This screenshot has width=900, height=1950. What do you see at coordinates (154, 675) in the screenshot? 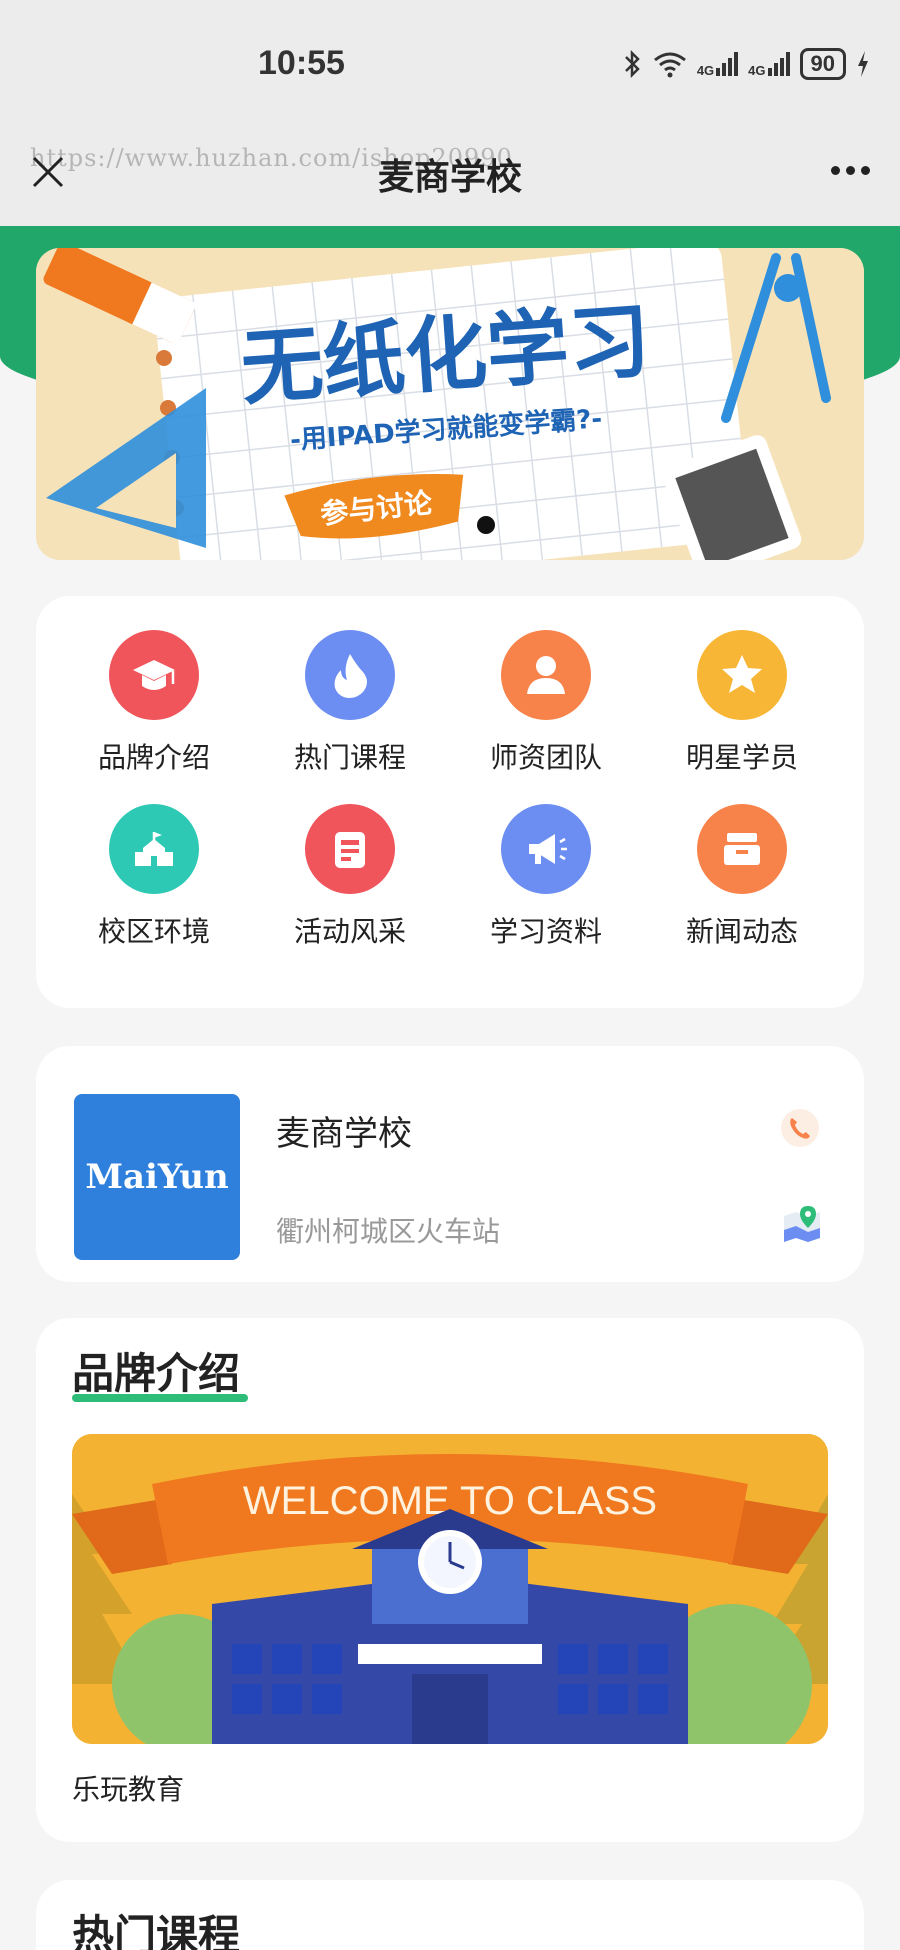
I see `graduation-cap-icon` at bounding box center [154, 675].